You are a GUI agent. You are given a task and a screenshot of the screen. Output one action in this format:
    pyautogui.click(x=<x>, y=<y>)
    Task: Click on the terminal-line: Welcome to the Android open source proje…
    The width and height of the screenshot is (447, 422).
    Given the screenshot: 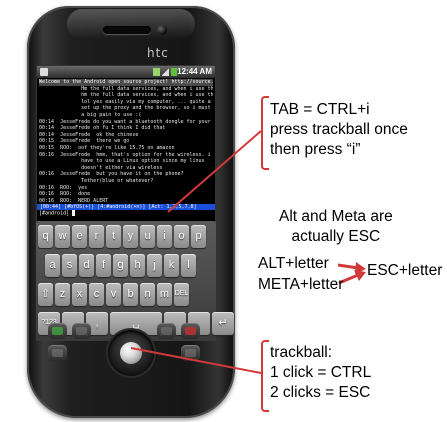 What is the action you would take?
    pyautogui.click(x=126, y=82)
    